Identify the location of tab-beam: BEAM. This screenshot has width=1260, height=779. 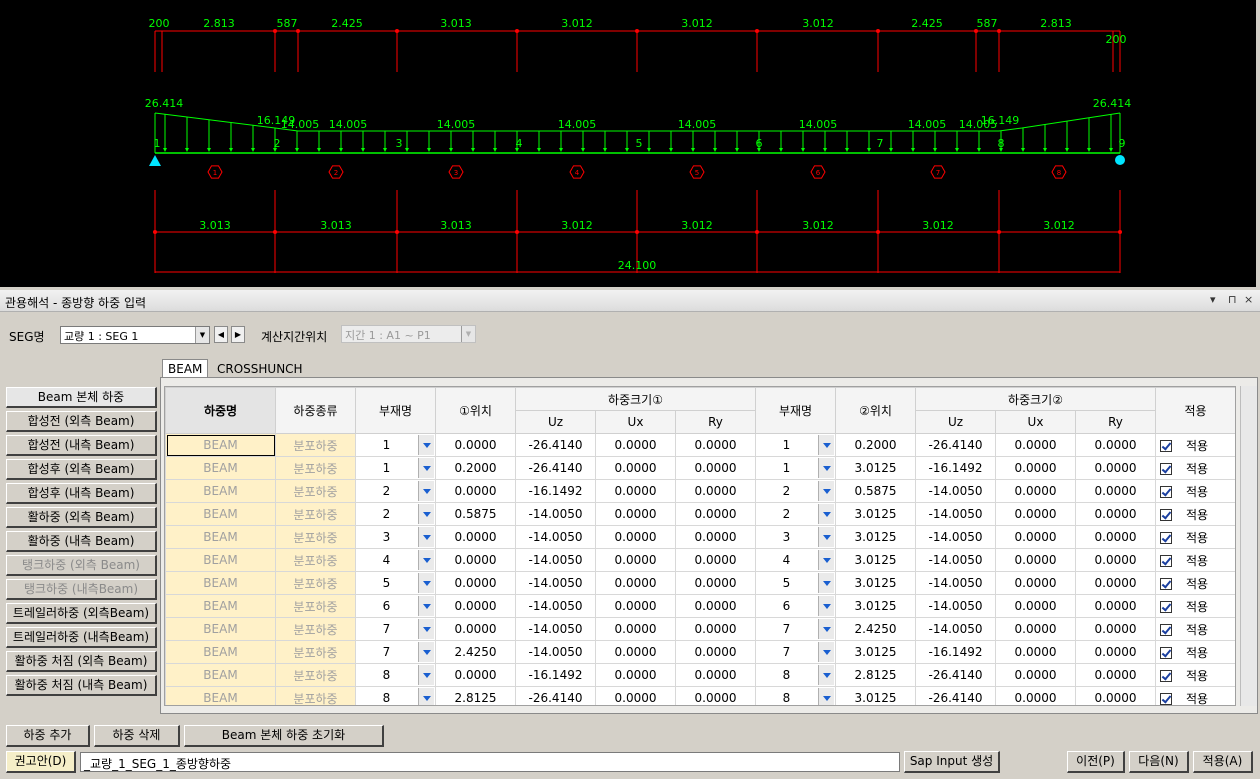
(185, 368).